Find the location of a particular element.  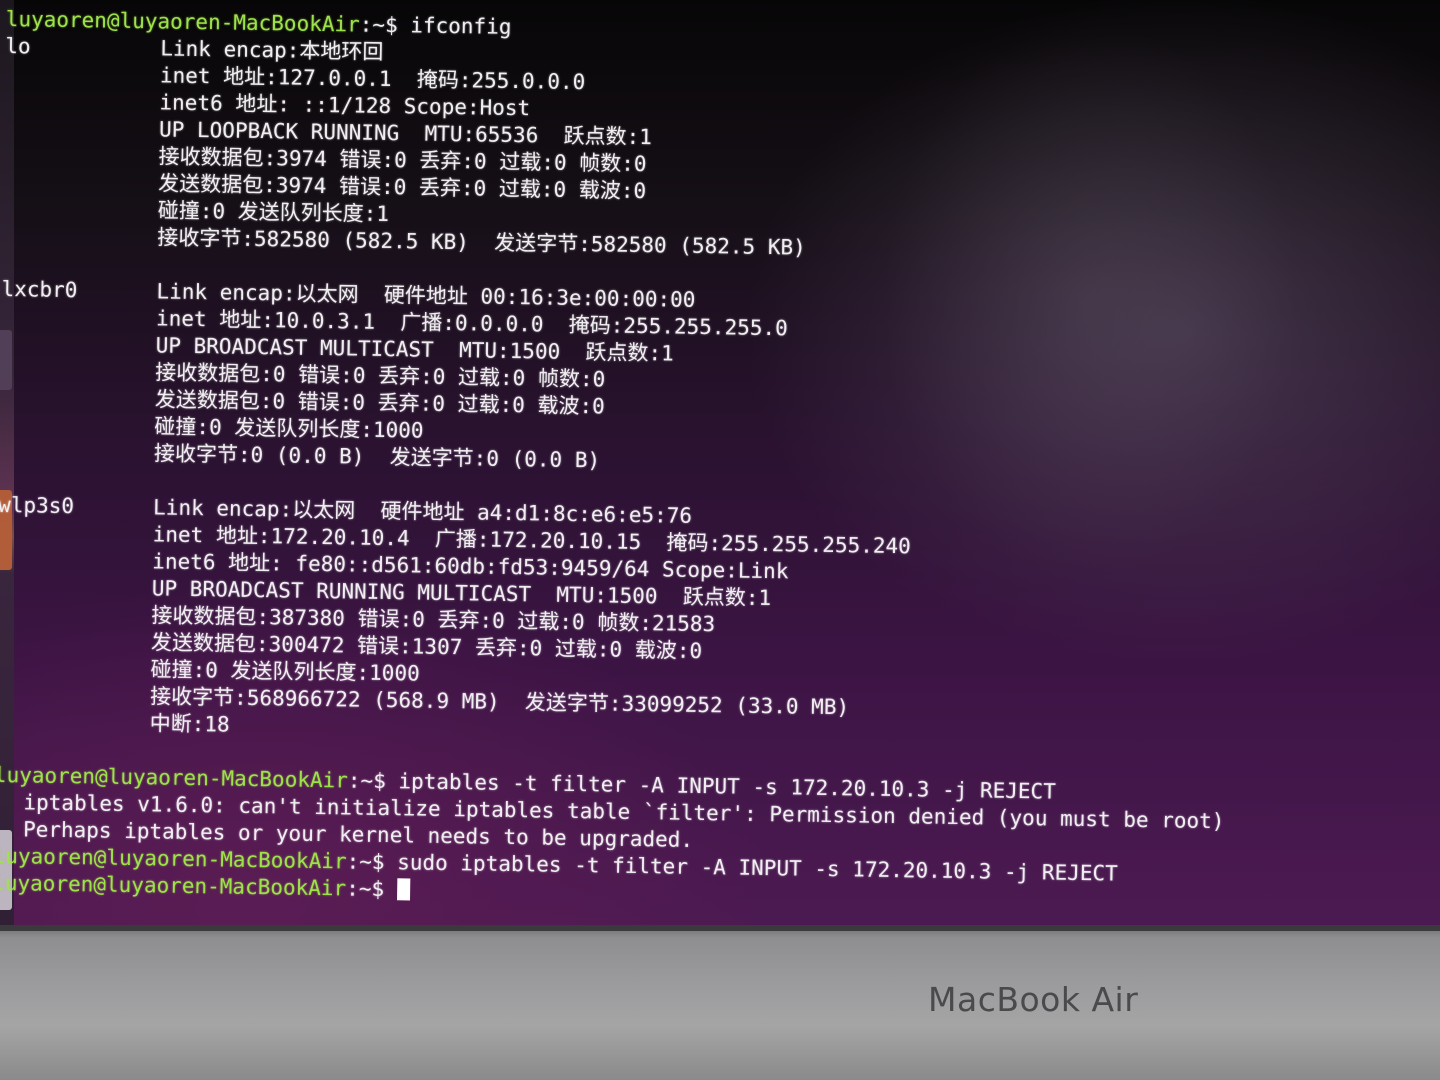

output-text: 碰撞:0 发送队列长度:1 is located at coordinates (273, 212).